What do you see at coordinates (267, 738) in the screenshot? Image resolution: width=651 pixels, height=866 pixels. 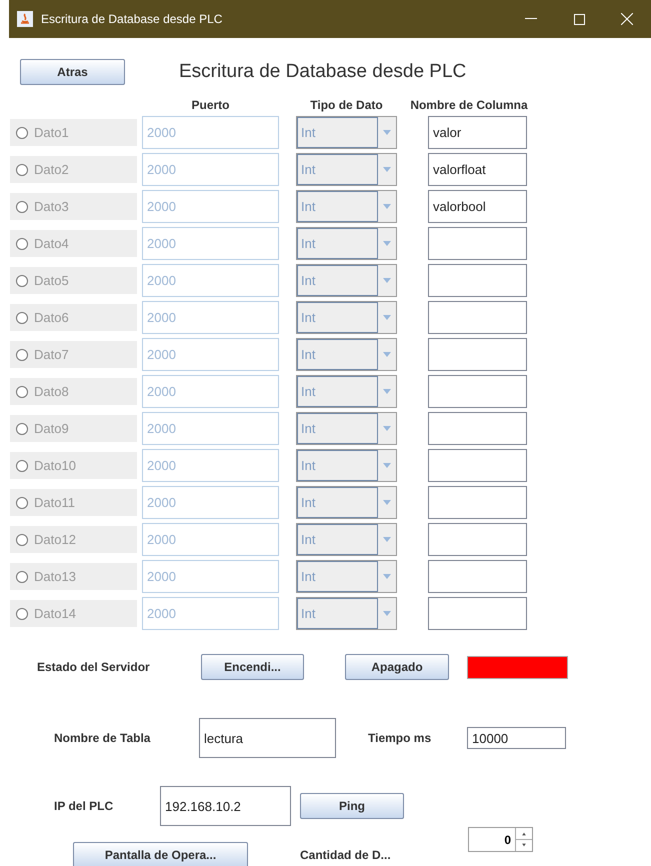 I see `table-name-field: lectura` at bounding box center [267, 738].